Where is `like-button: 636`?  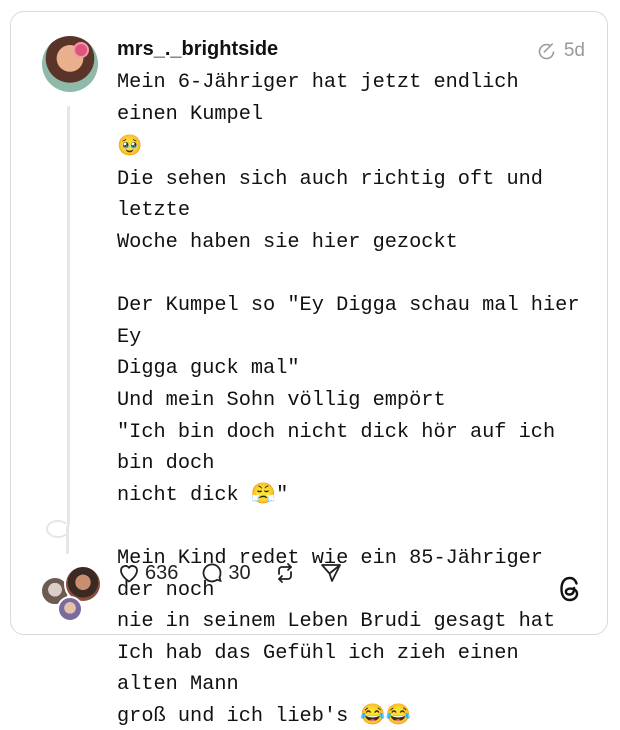
like-button: 636 is located at coordinates (147, 573).